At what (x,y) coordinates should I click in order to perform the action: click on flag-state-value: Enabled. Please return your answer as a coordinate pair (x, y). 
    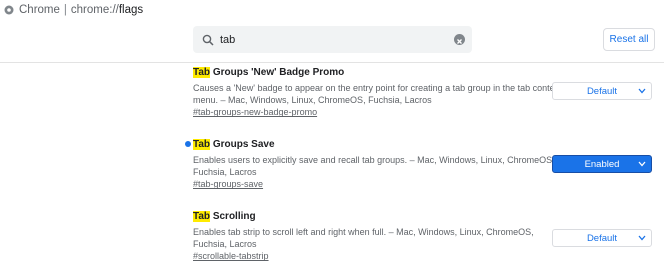
    Looking at the image, I should click on (602, 164).